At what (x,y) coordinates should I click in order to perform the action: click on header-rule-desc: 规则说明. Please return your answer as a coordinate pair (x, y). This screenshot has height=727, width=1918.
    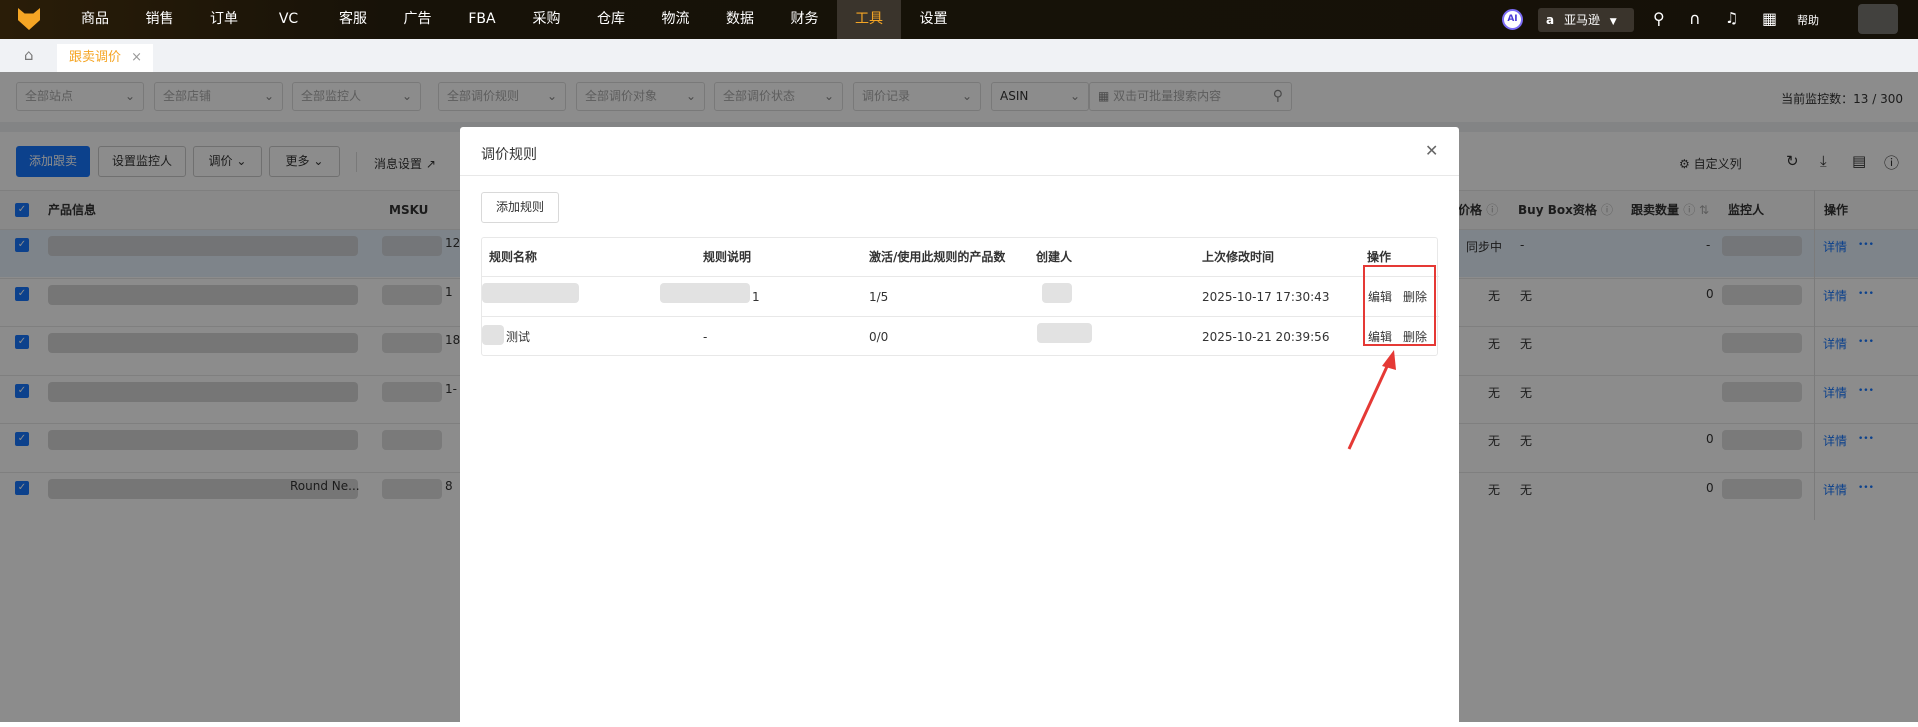
    Looking at the image, I should click on (727, 257).